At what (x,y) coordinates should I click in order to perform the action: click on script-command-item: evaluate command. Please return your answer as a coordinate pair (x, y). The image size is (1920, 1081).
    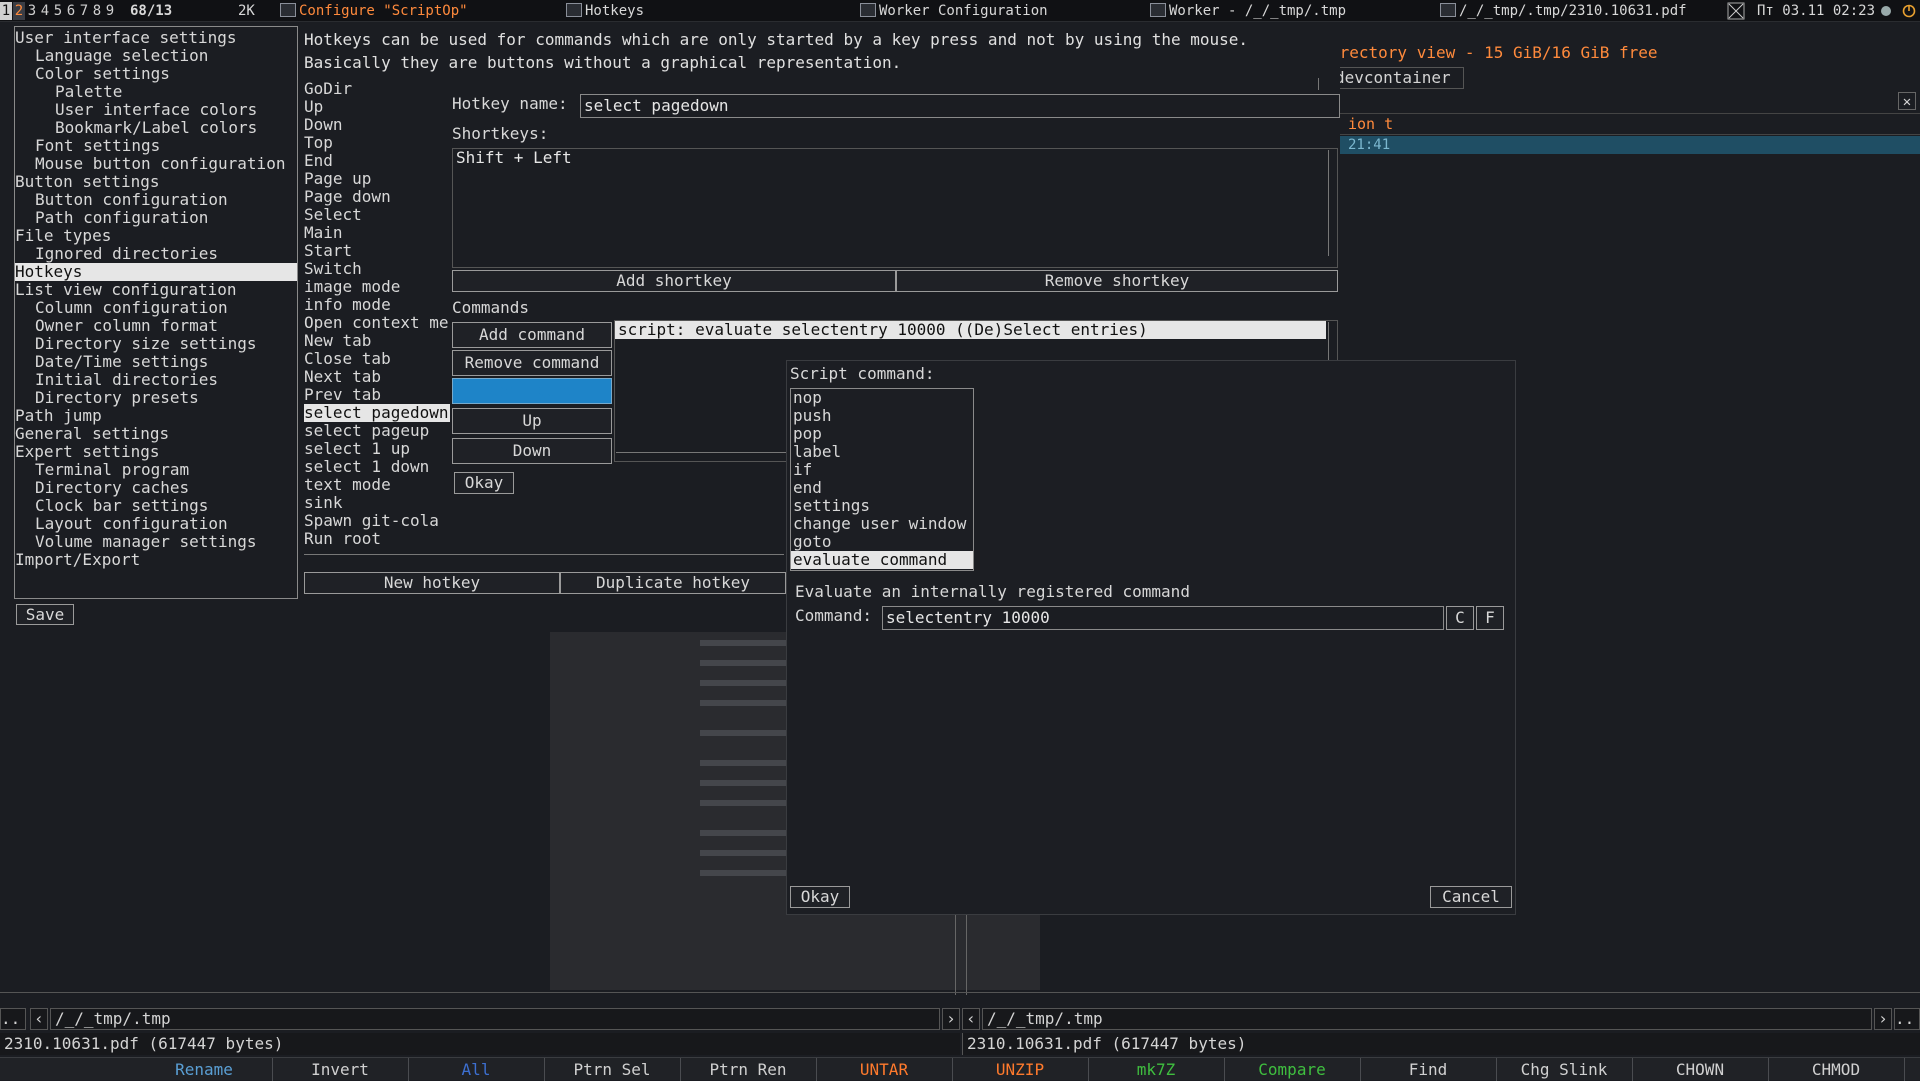
    Looking at the image, I should click on (882, 560).